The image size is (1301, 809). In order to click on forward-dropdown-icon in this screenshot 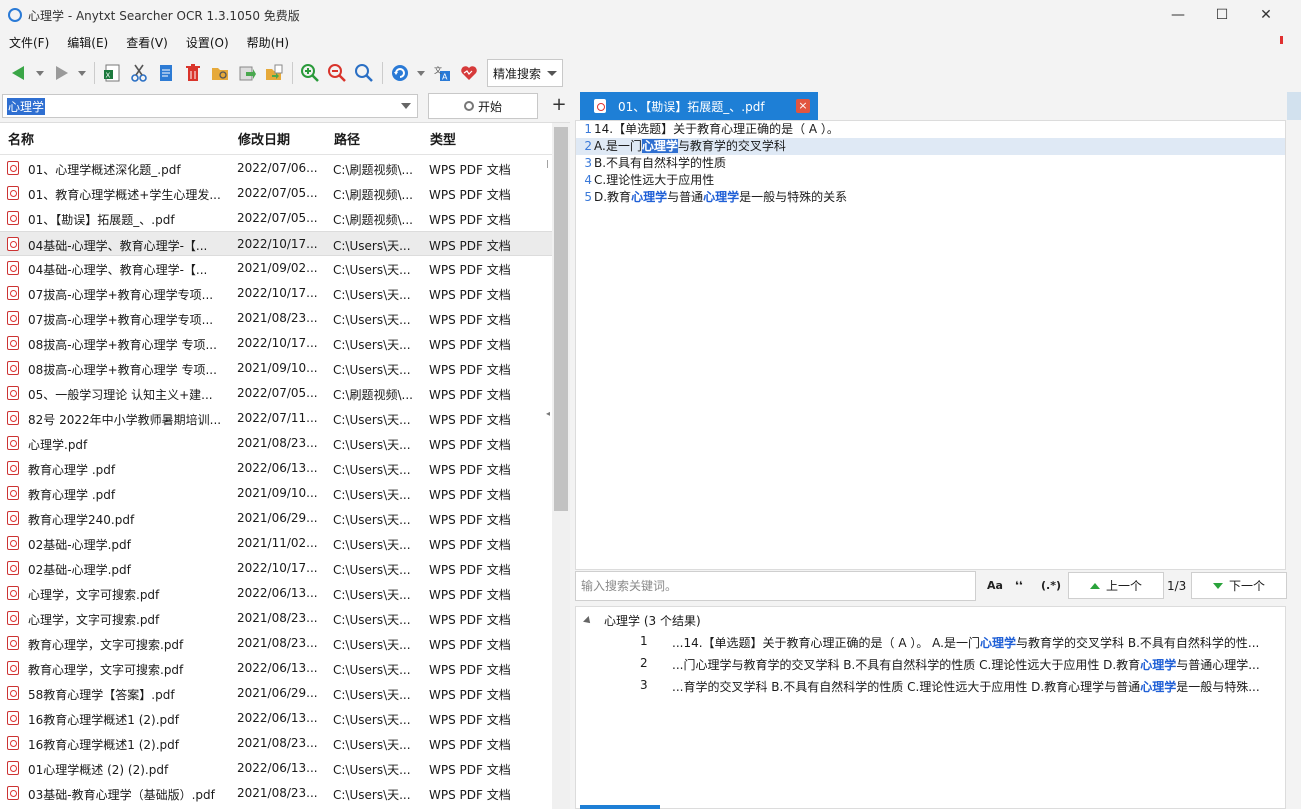, I will do `click(82, 73)`.